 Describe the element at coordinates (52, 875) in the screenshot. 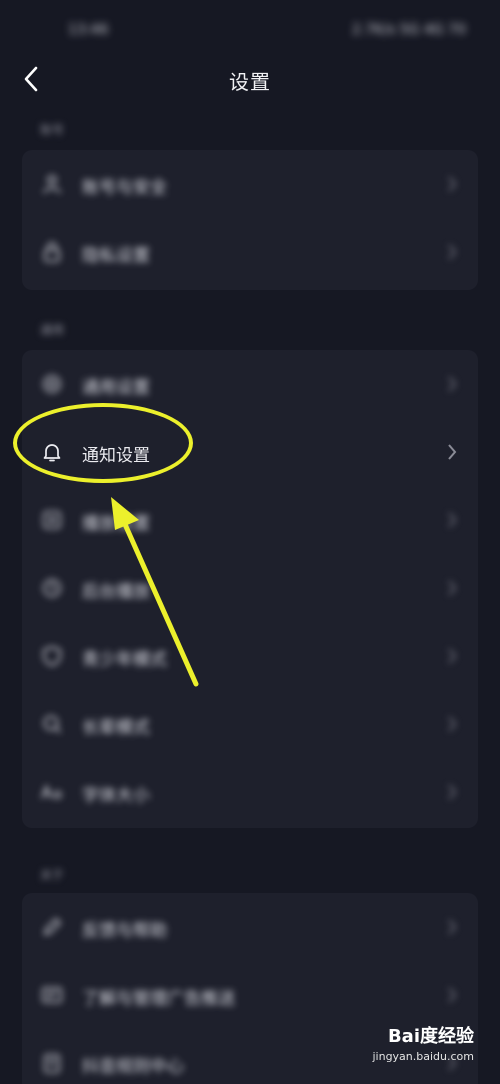

I see `section-title-about: 关于` at that location.